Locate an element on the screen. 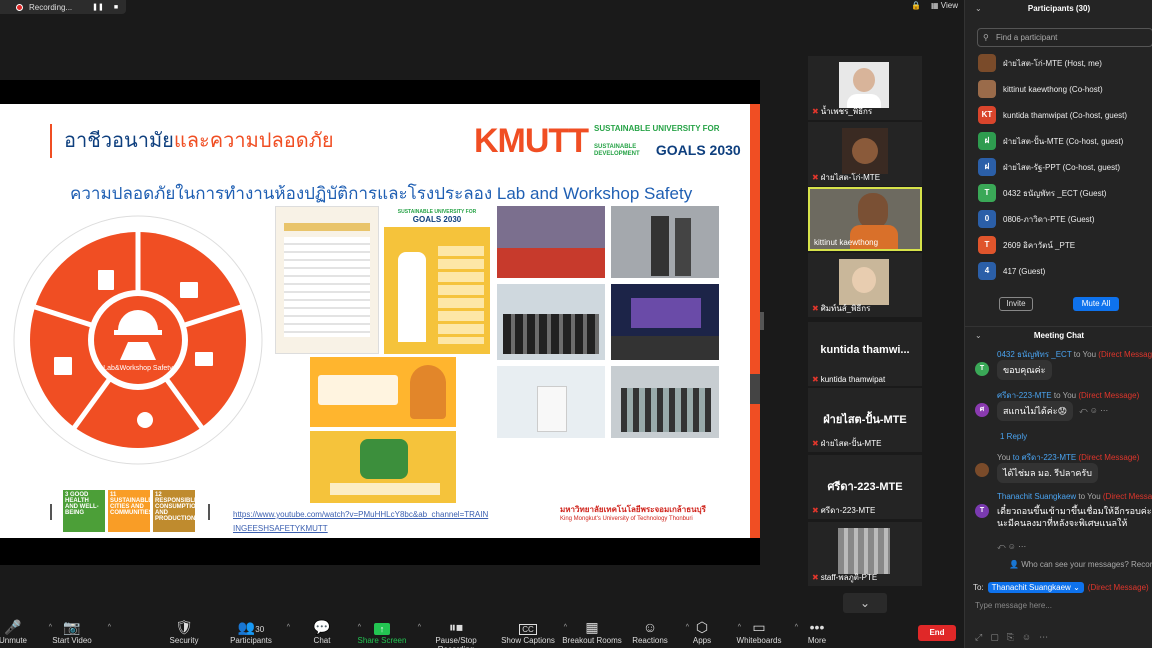 This screenshot has height=648, width=1152. share-screen-button: ↑ Share Screen ^ is located at coordinates (384, 631).